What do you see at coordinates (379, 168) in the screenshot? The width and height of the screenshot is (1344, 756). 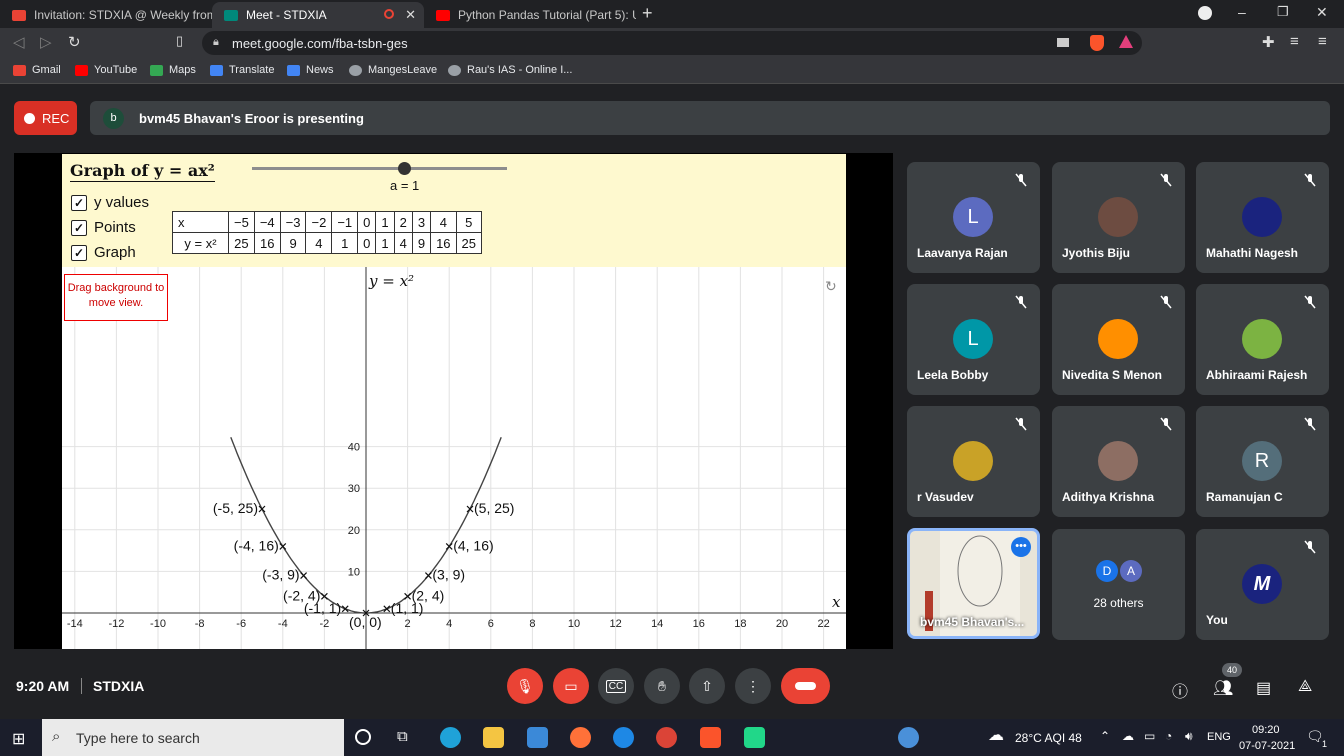 I see `a-slider-track` at bounding box center [379, 168].